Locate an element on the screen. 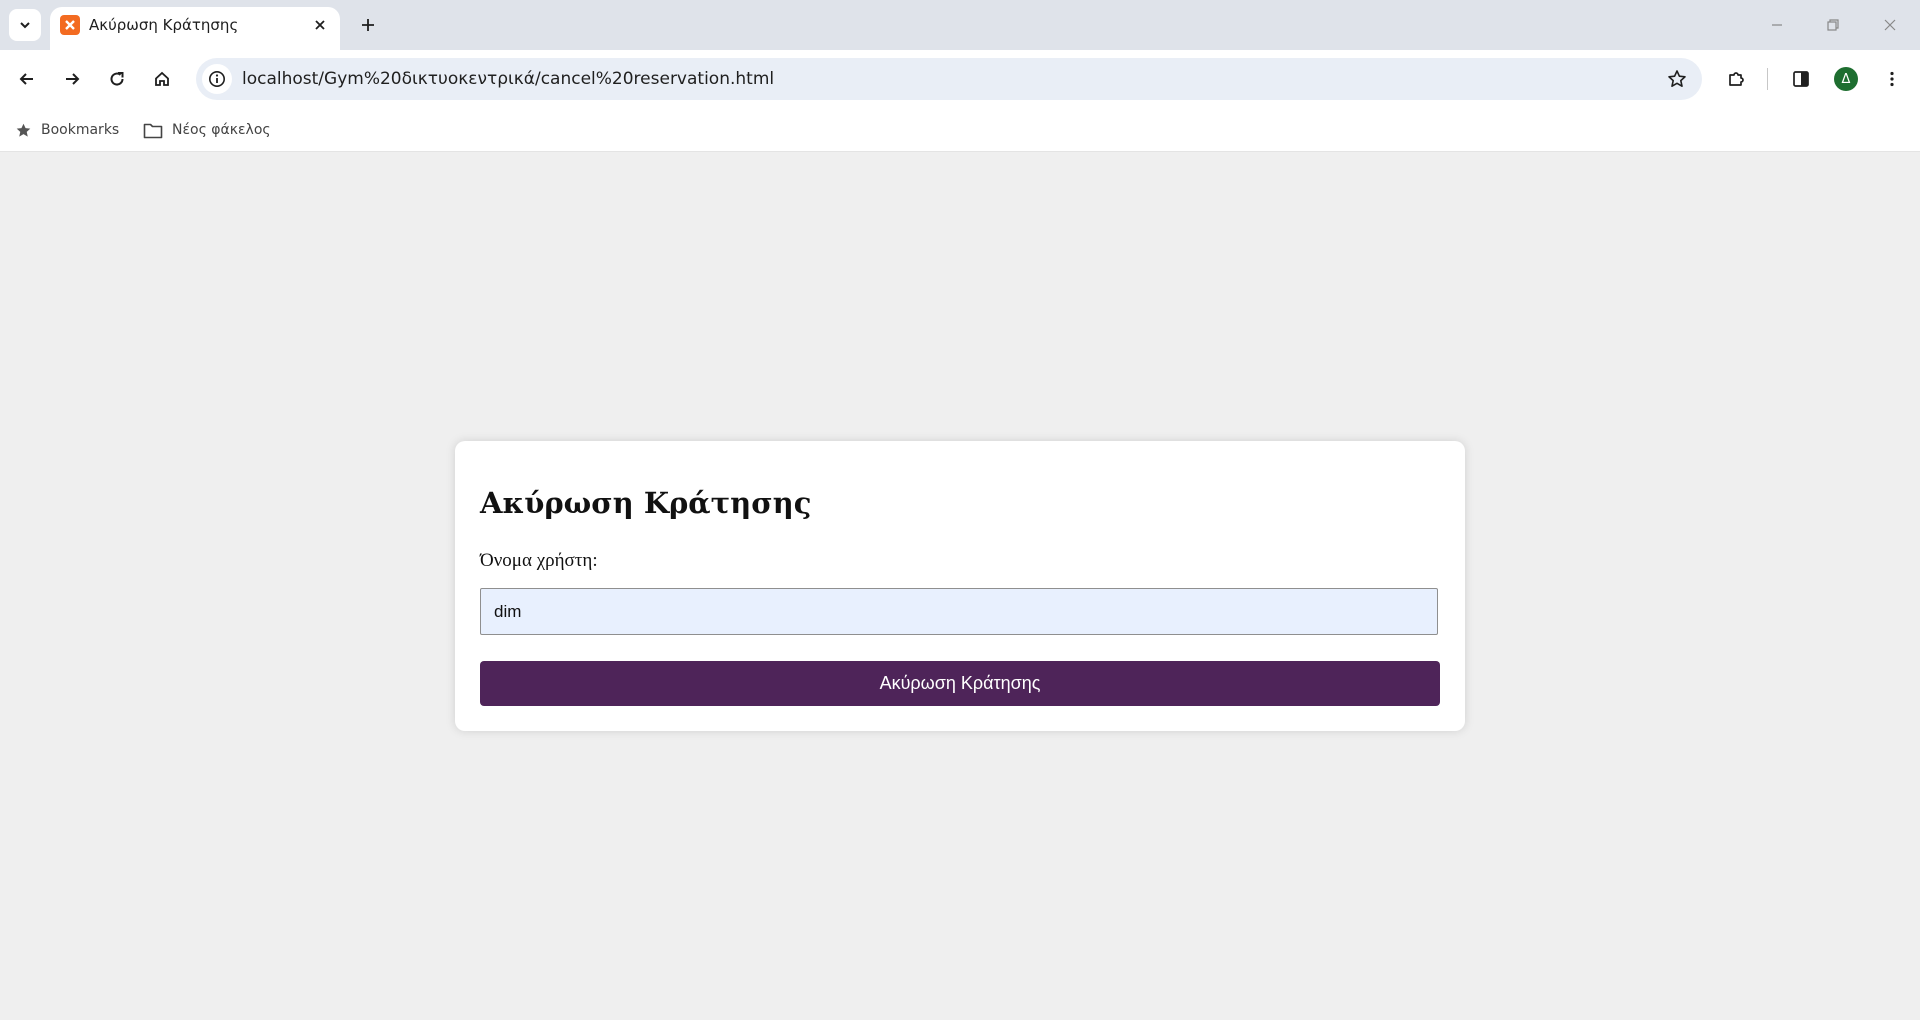 This screenshot has height=1020, width=1920. reload-icon is located at coordinates (117, 79).